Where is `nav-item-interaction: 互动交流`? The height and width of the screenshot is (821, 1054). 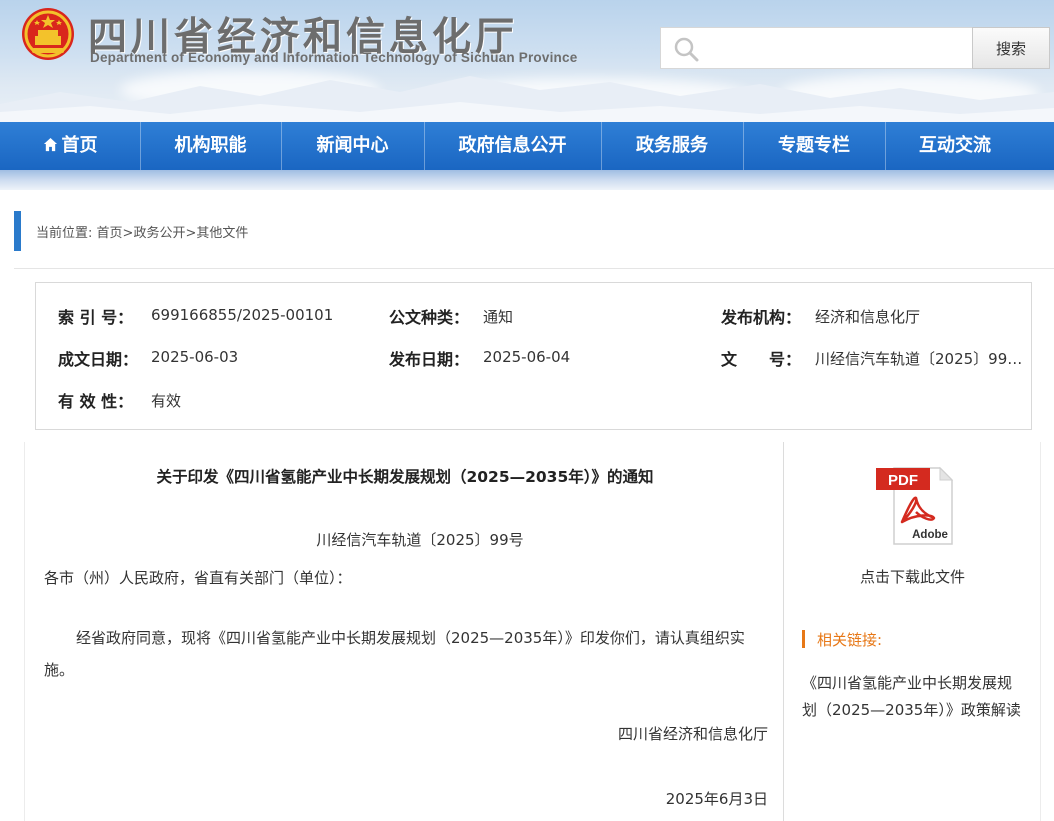
nav-item-interaction: 互动交流 is located at coordinates (955, 146).